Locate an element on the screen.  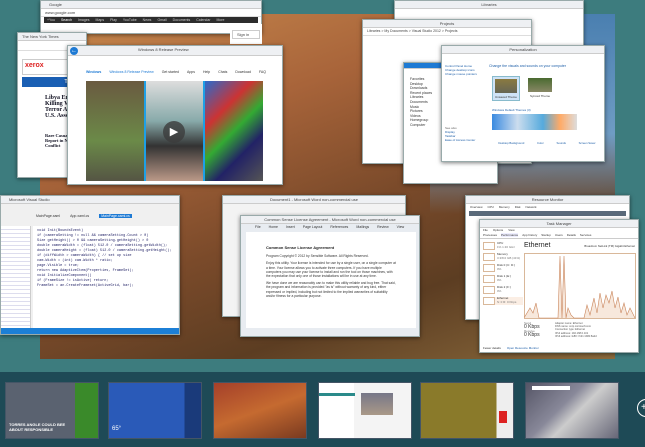
status-bar is located at coordinates (90, 331).